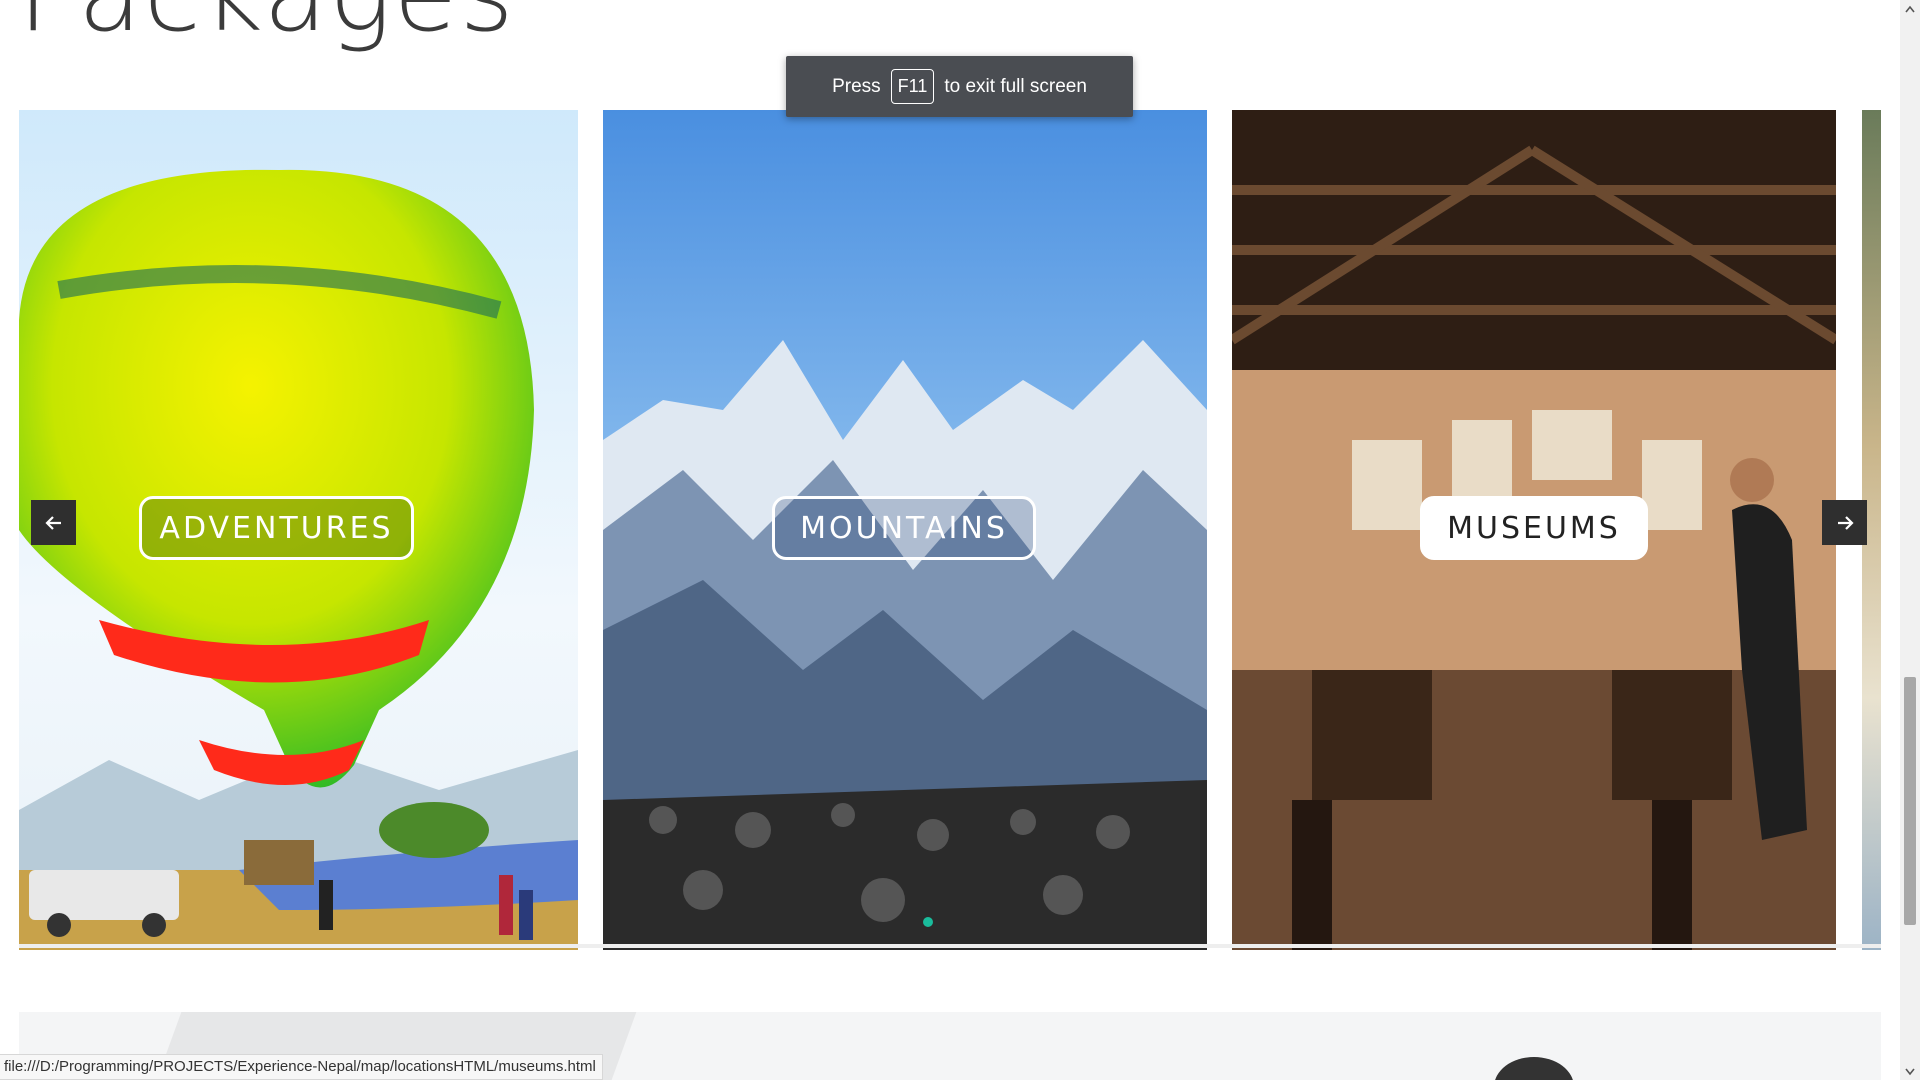  What do you see at coordinates (1910, 801) in the screenshot?
I see `scrollbar-thumb` at bounding box center [1910, 801].